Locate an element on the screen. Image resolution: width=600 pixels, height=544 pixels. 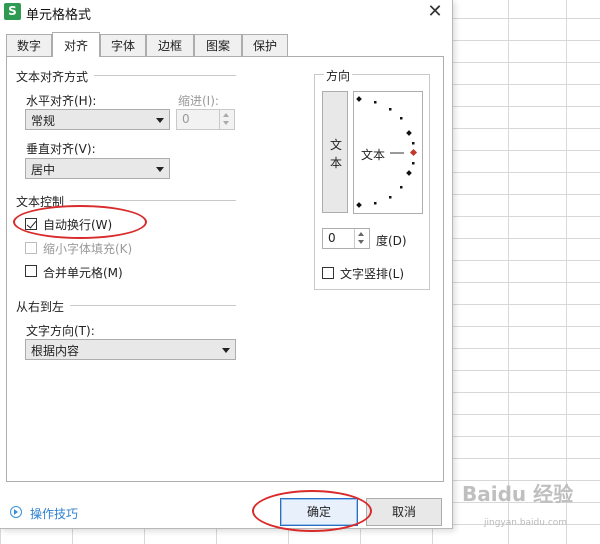
tab-border: 边框 is located at coordinates (170, 45).